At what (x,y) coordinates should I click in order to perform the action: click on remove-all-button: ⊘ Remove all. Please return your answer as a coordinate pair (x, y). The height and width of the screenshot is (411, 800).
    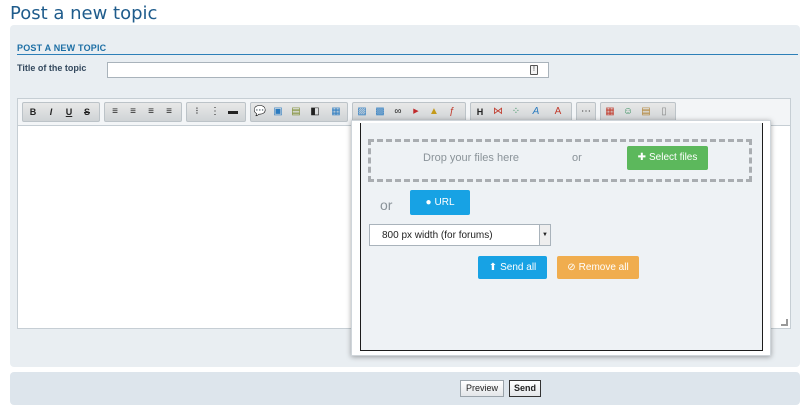
    Looking at the image, I should click on (598, 267).